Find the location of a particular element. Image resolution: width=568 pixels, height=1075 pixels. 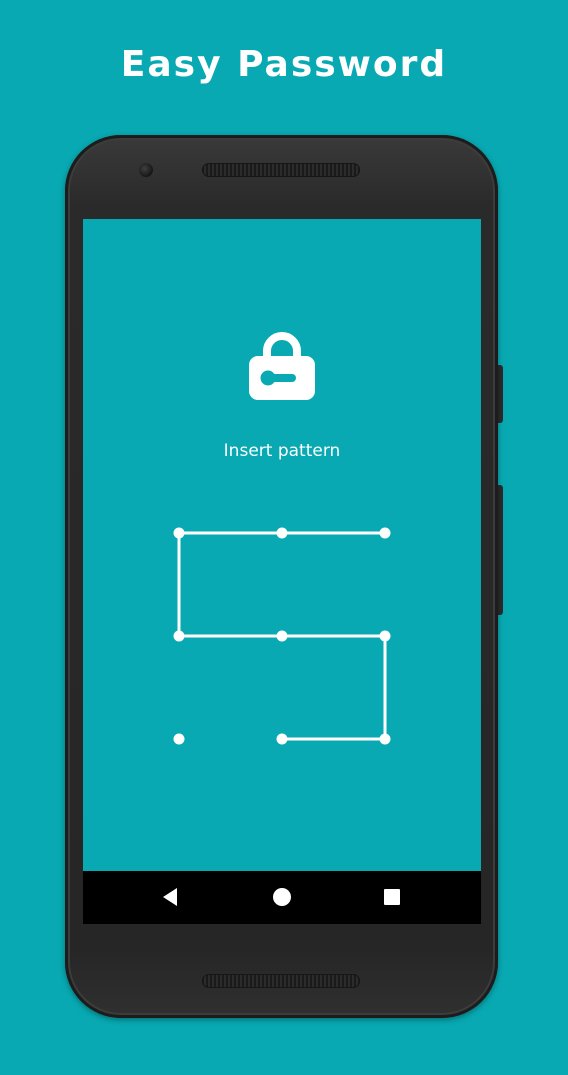

home-button is located at coordinates (282, 897).